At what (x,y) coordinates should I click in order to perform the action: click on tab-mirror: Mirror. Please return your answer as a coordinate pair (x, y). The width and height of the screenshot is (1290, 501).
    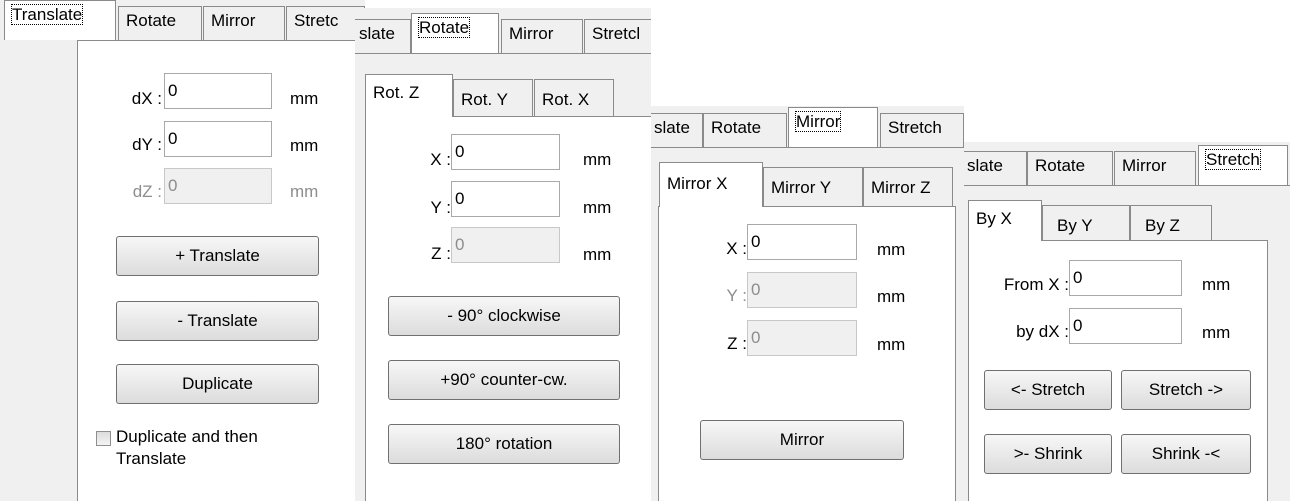
    Looking at the image, I should click on (244, 23).